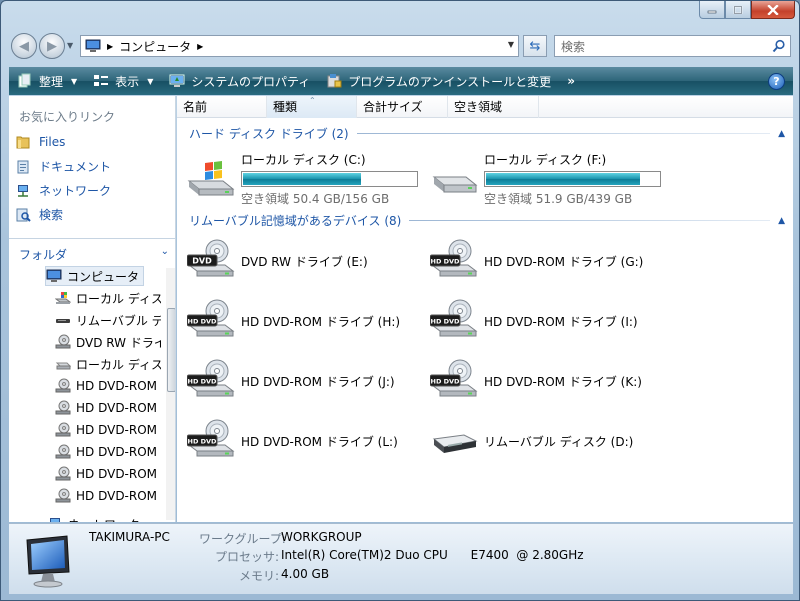  I want to click on pane-divider, so click(92, 238).